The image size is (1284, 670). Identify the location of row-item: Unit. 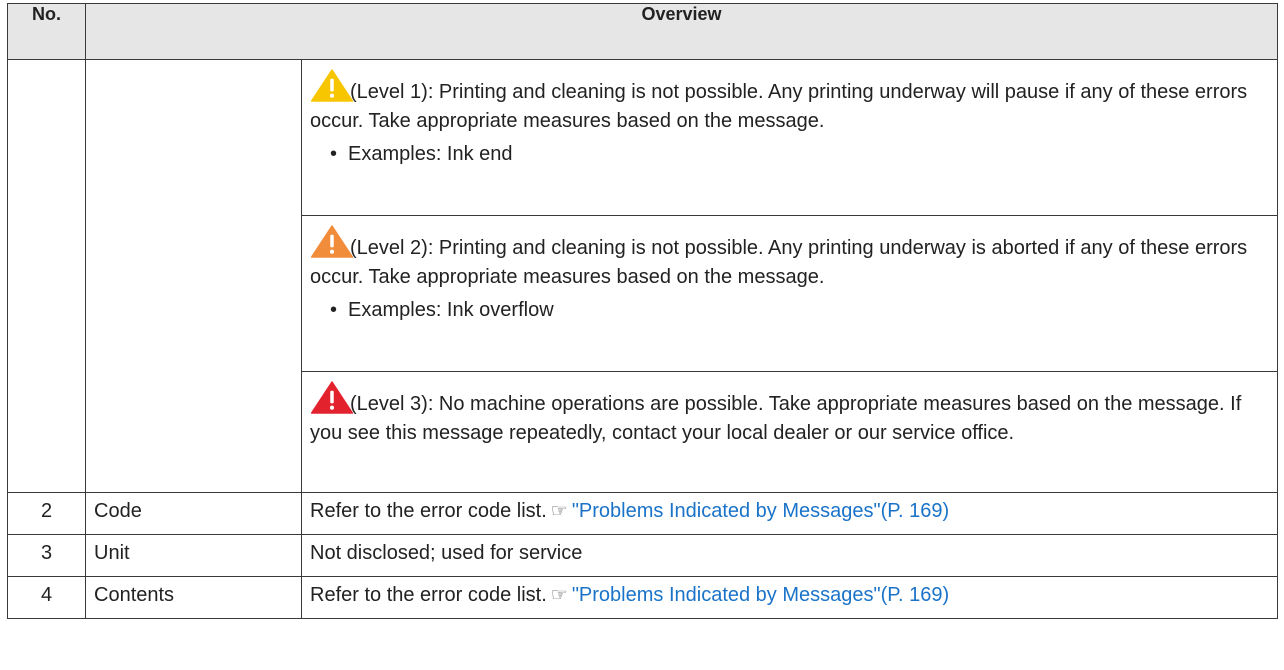
(193, 555).